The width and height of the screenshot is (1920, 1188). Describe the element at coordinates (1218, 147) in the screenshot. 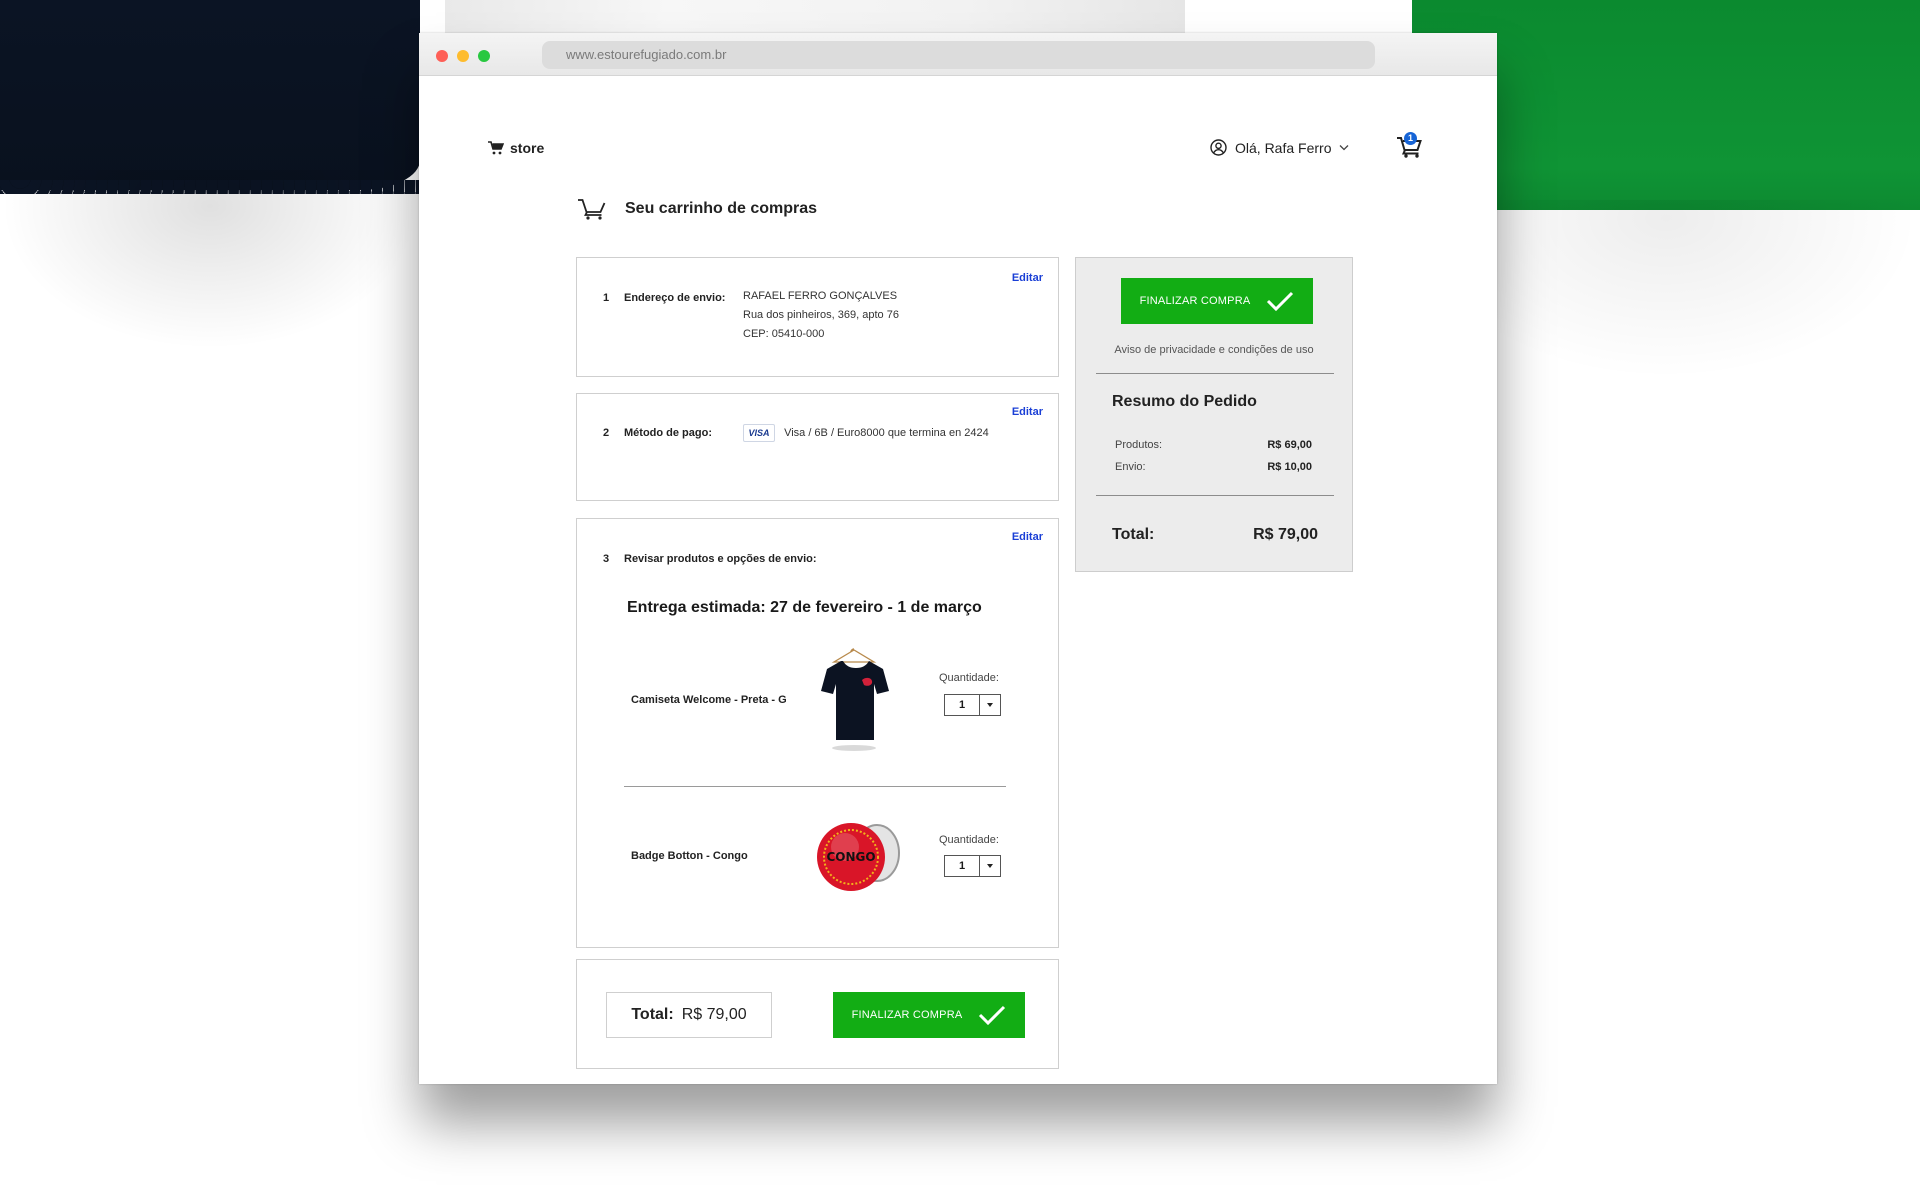

I see `user-icon` at that location.